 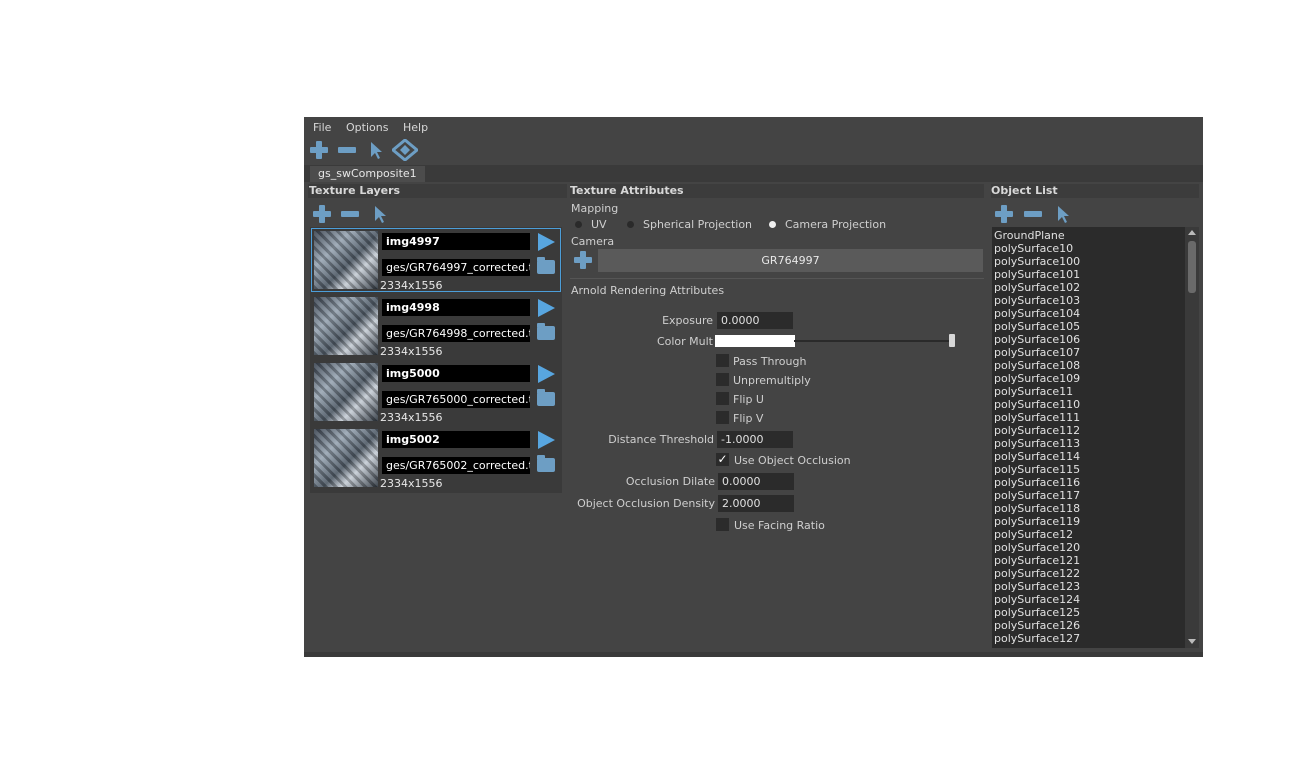 I want to click on scroll-down-icon, so click(x=1192, y=641).